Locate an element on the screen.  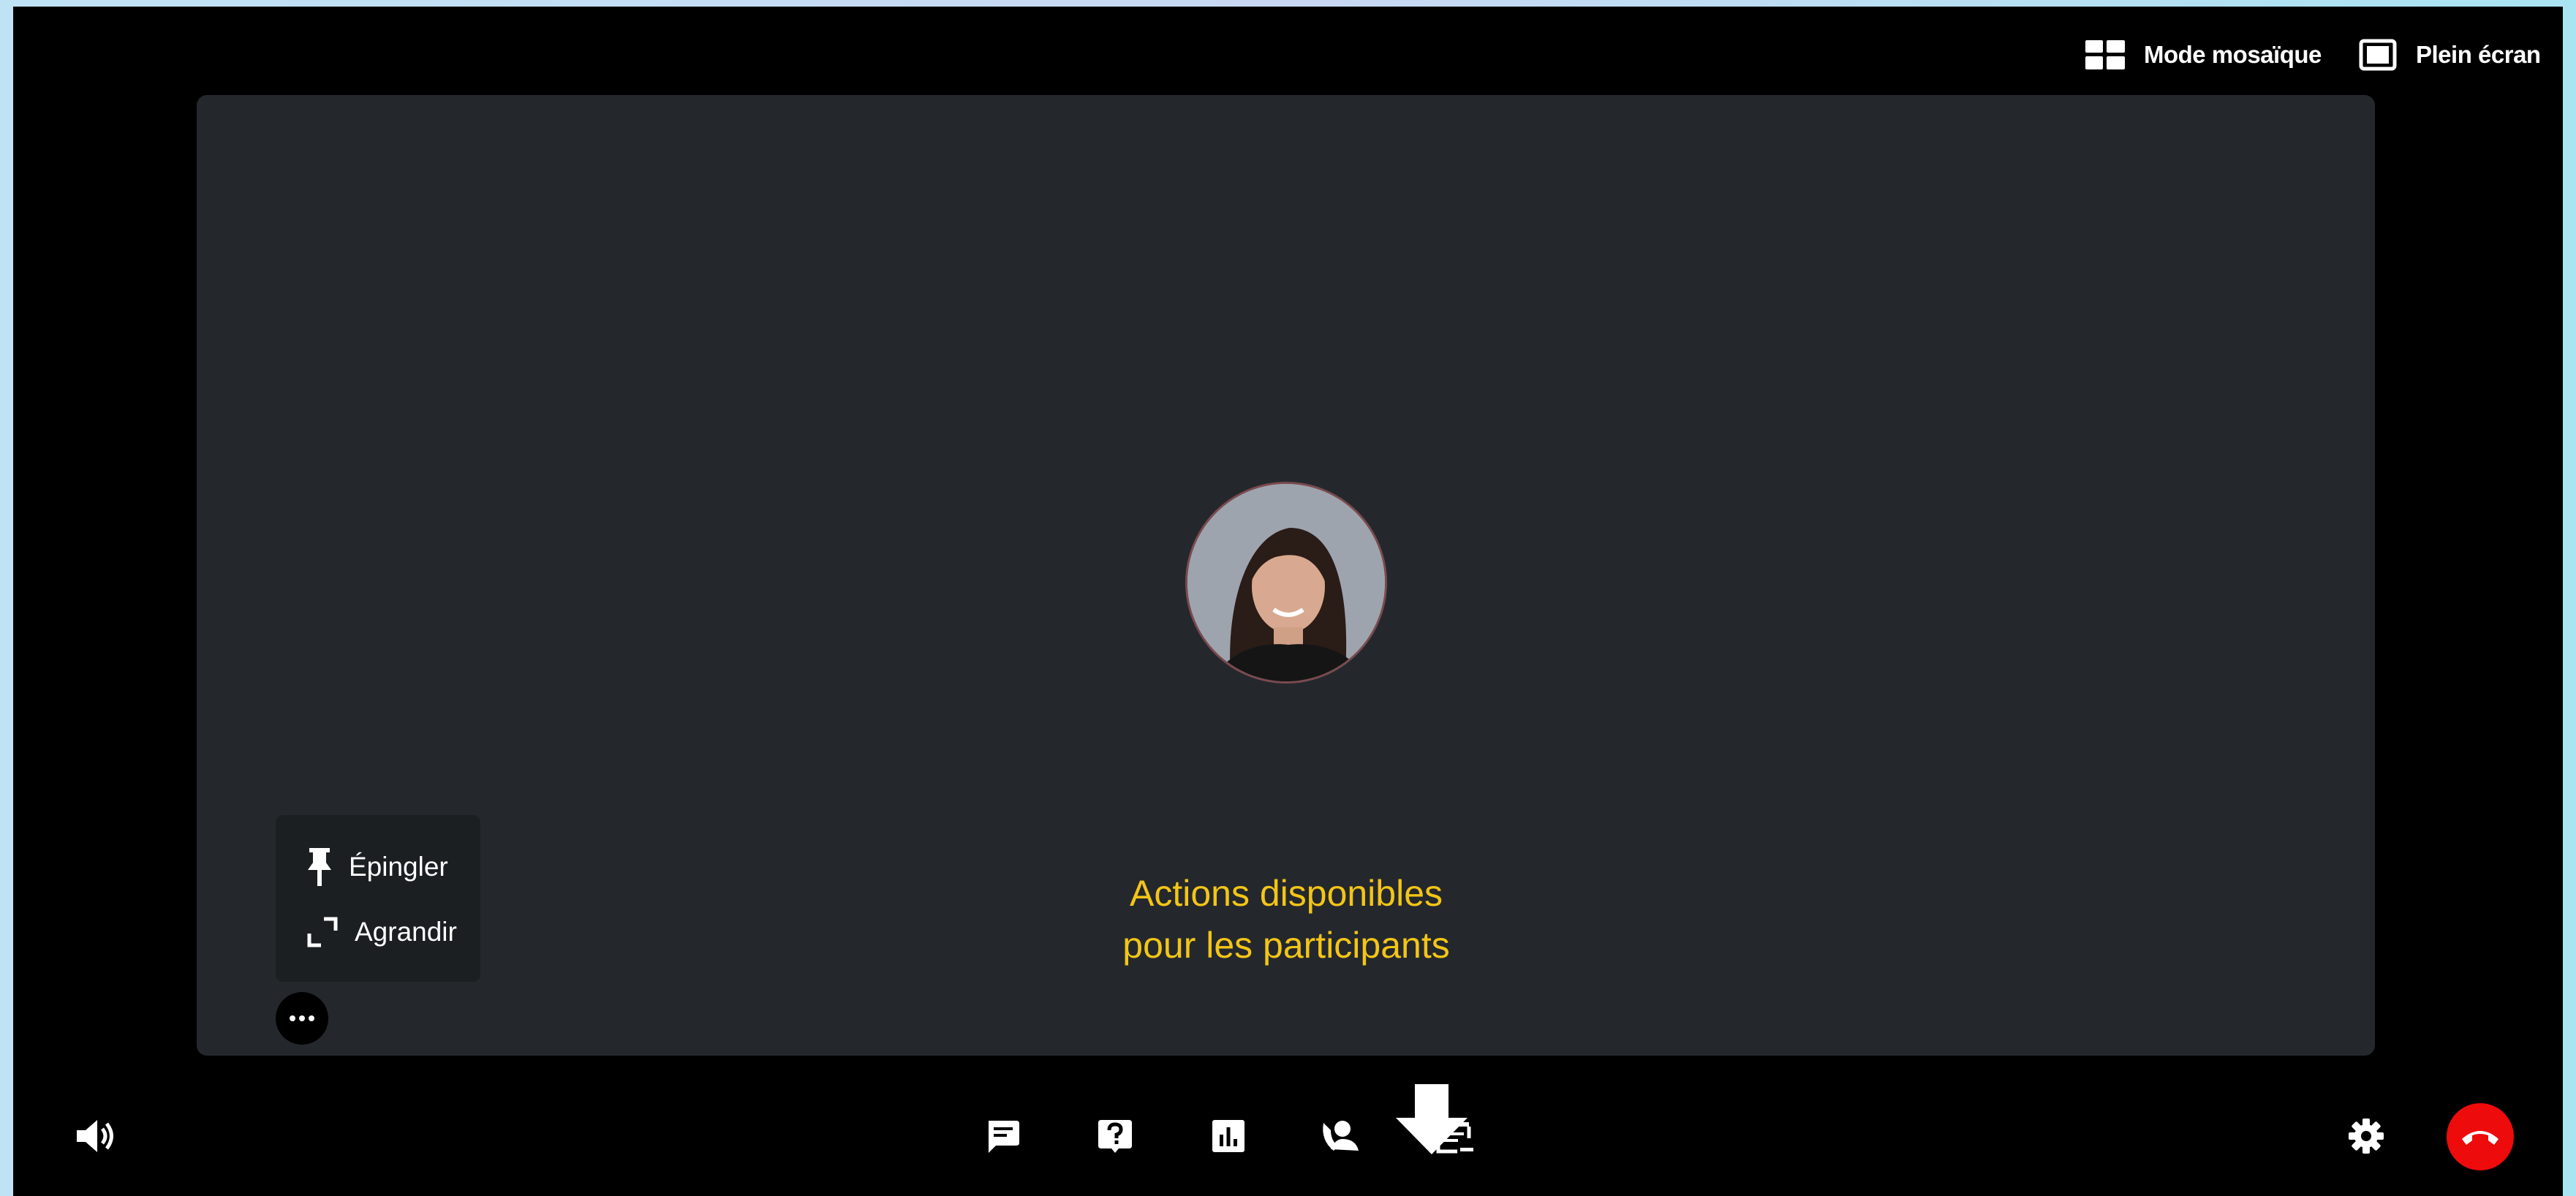
annotation-line-2: pour les participants is located at coordinates (1286, 945).